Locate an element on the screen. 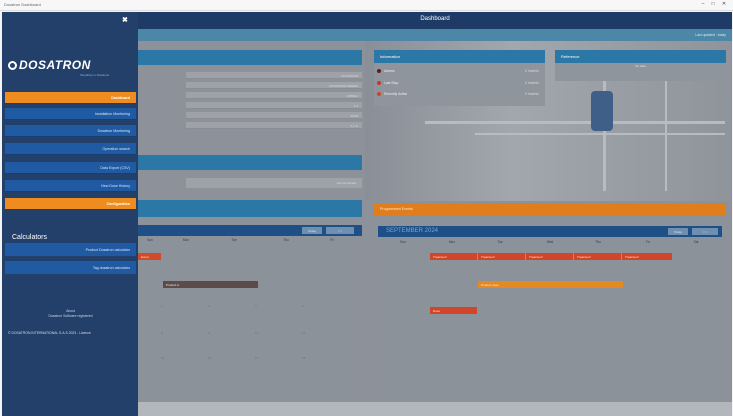 This screenshot has width=733, height=416. device-field: D25RE2 is located at coordinates (274, 95).